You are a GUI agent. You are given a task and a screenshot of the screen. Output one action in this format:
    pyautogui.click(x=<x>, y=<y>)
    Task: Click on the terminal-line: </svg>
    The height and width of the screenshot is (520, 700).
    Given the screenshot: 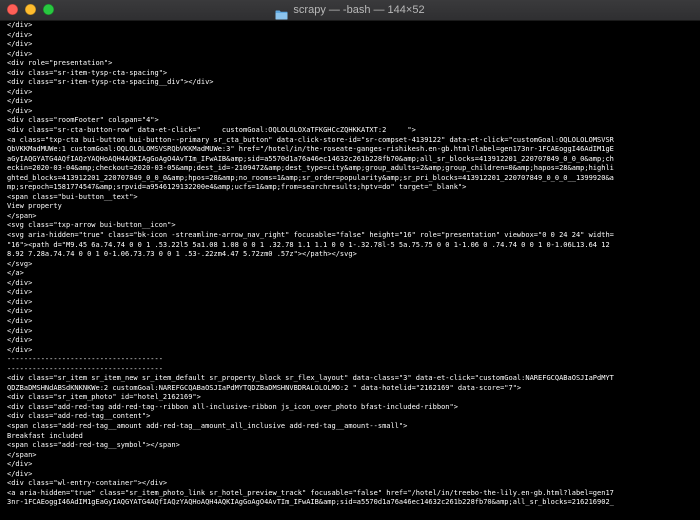 What is the action you would take?
    pyautogui.click(x=20, y=263)
    